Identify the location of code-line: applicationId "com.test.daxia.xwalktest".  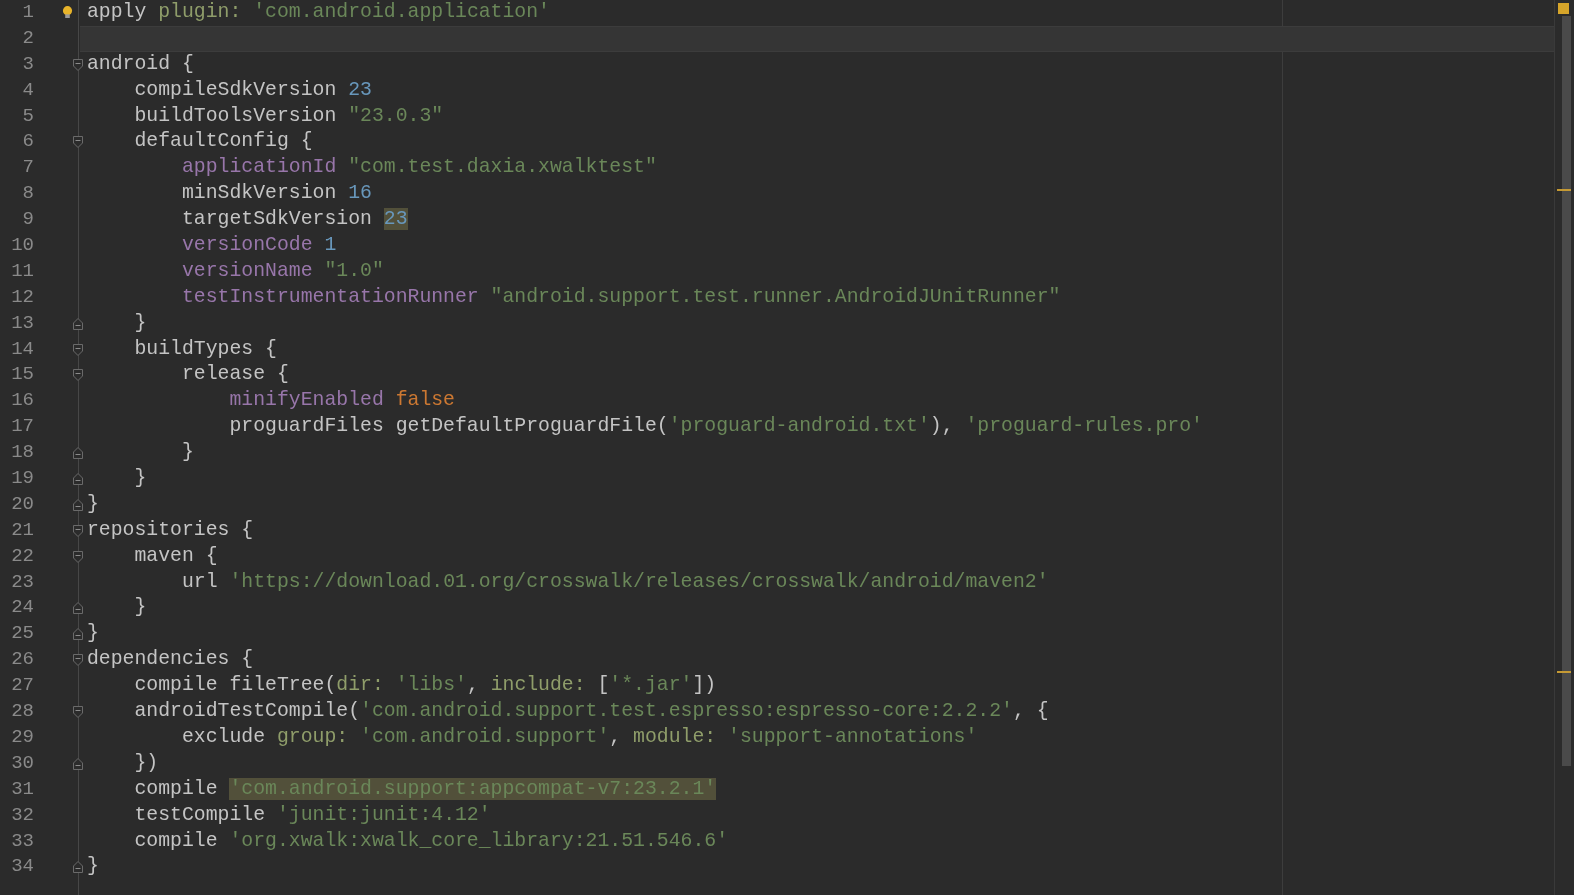
(418, 168).